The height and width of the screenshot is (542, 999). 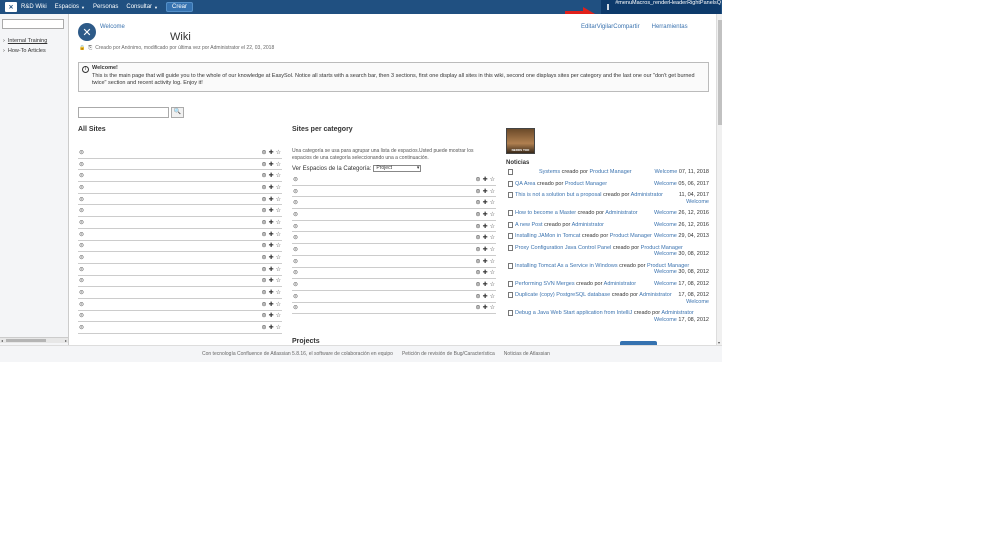 I want to click on nav-personas: Personas, so click(x=105, y=7).